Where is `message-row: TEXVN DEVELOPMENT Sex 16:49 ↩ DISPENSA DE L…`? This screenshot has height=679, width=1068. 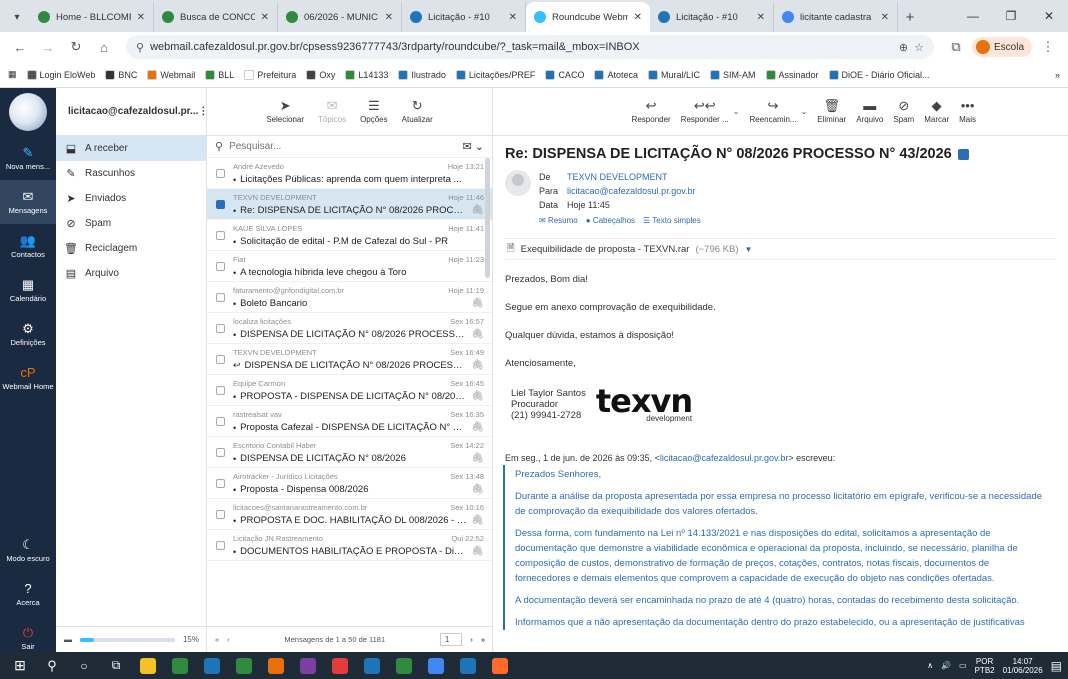
message-row: TEXVN DEVELOPMENT Sex 16:49 ↩ DISPENSA DE L… is located at coordinates (349, 359).